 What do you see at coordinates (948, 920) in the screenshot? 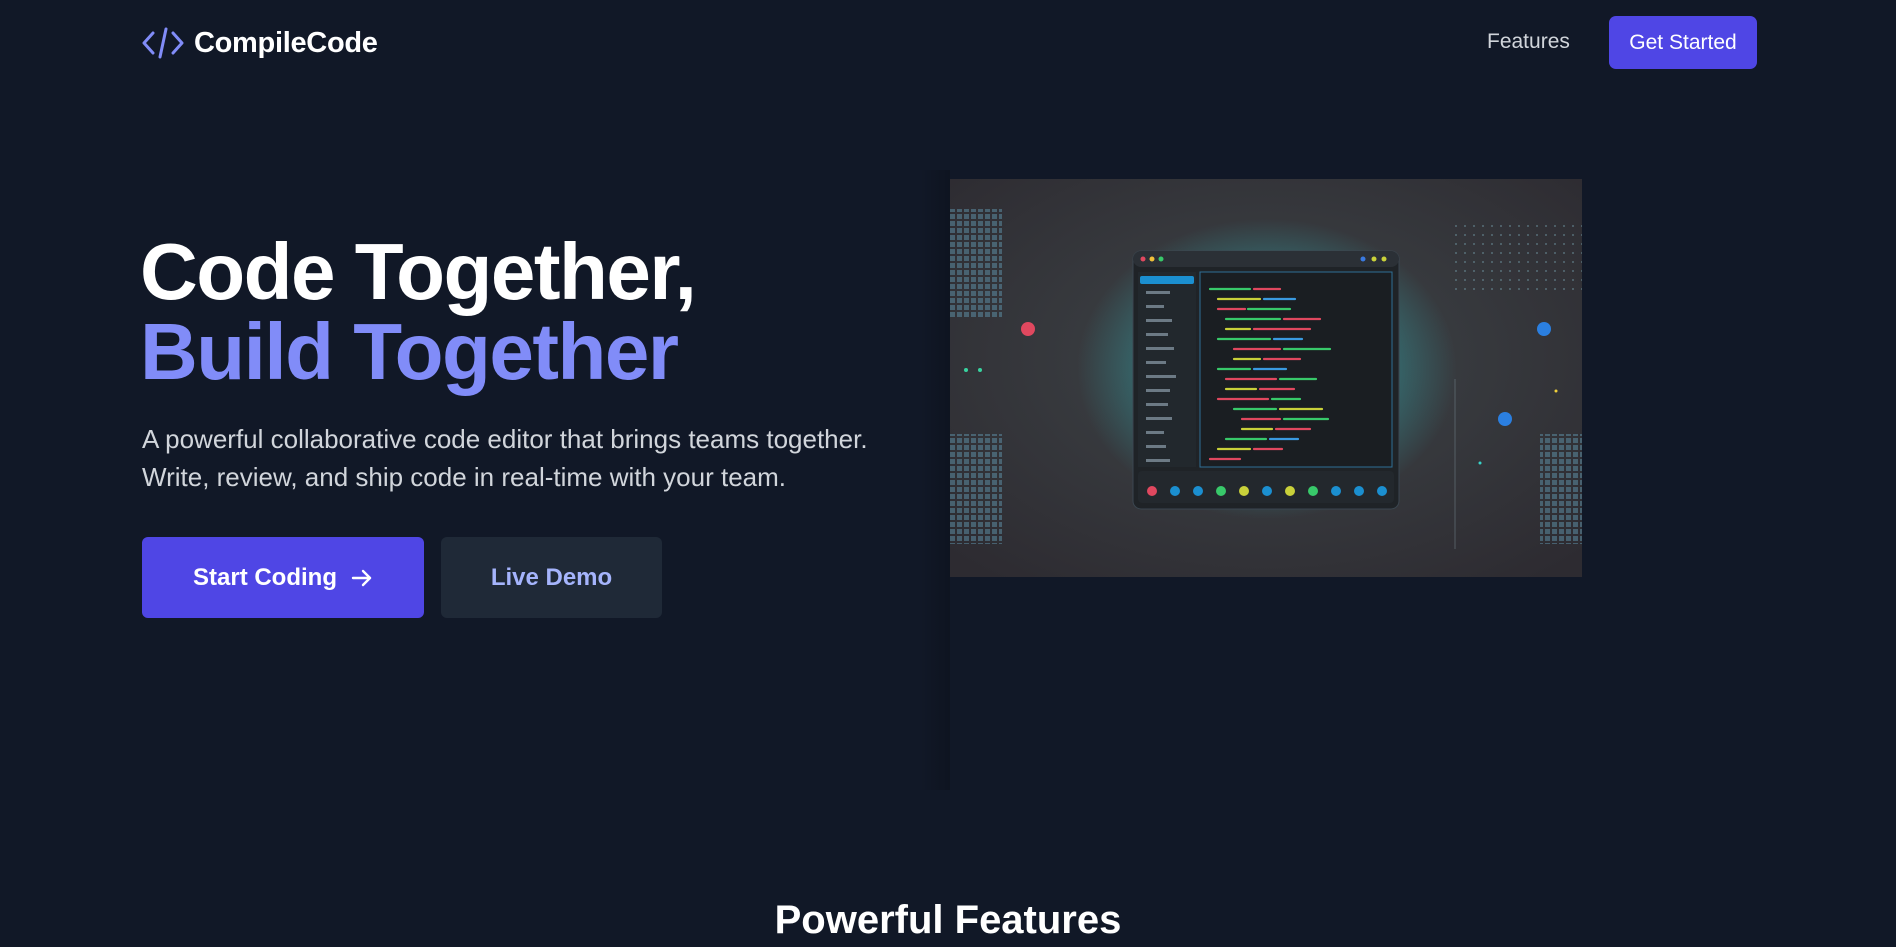
I see `features-heading: Powerful Features` at bounding box center [948, 920].